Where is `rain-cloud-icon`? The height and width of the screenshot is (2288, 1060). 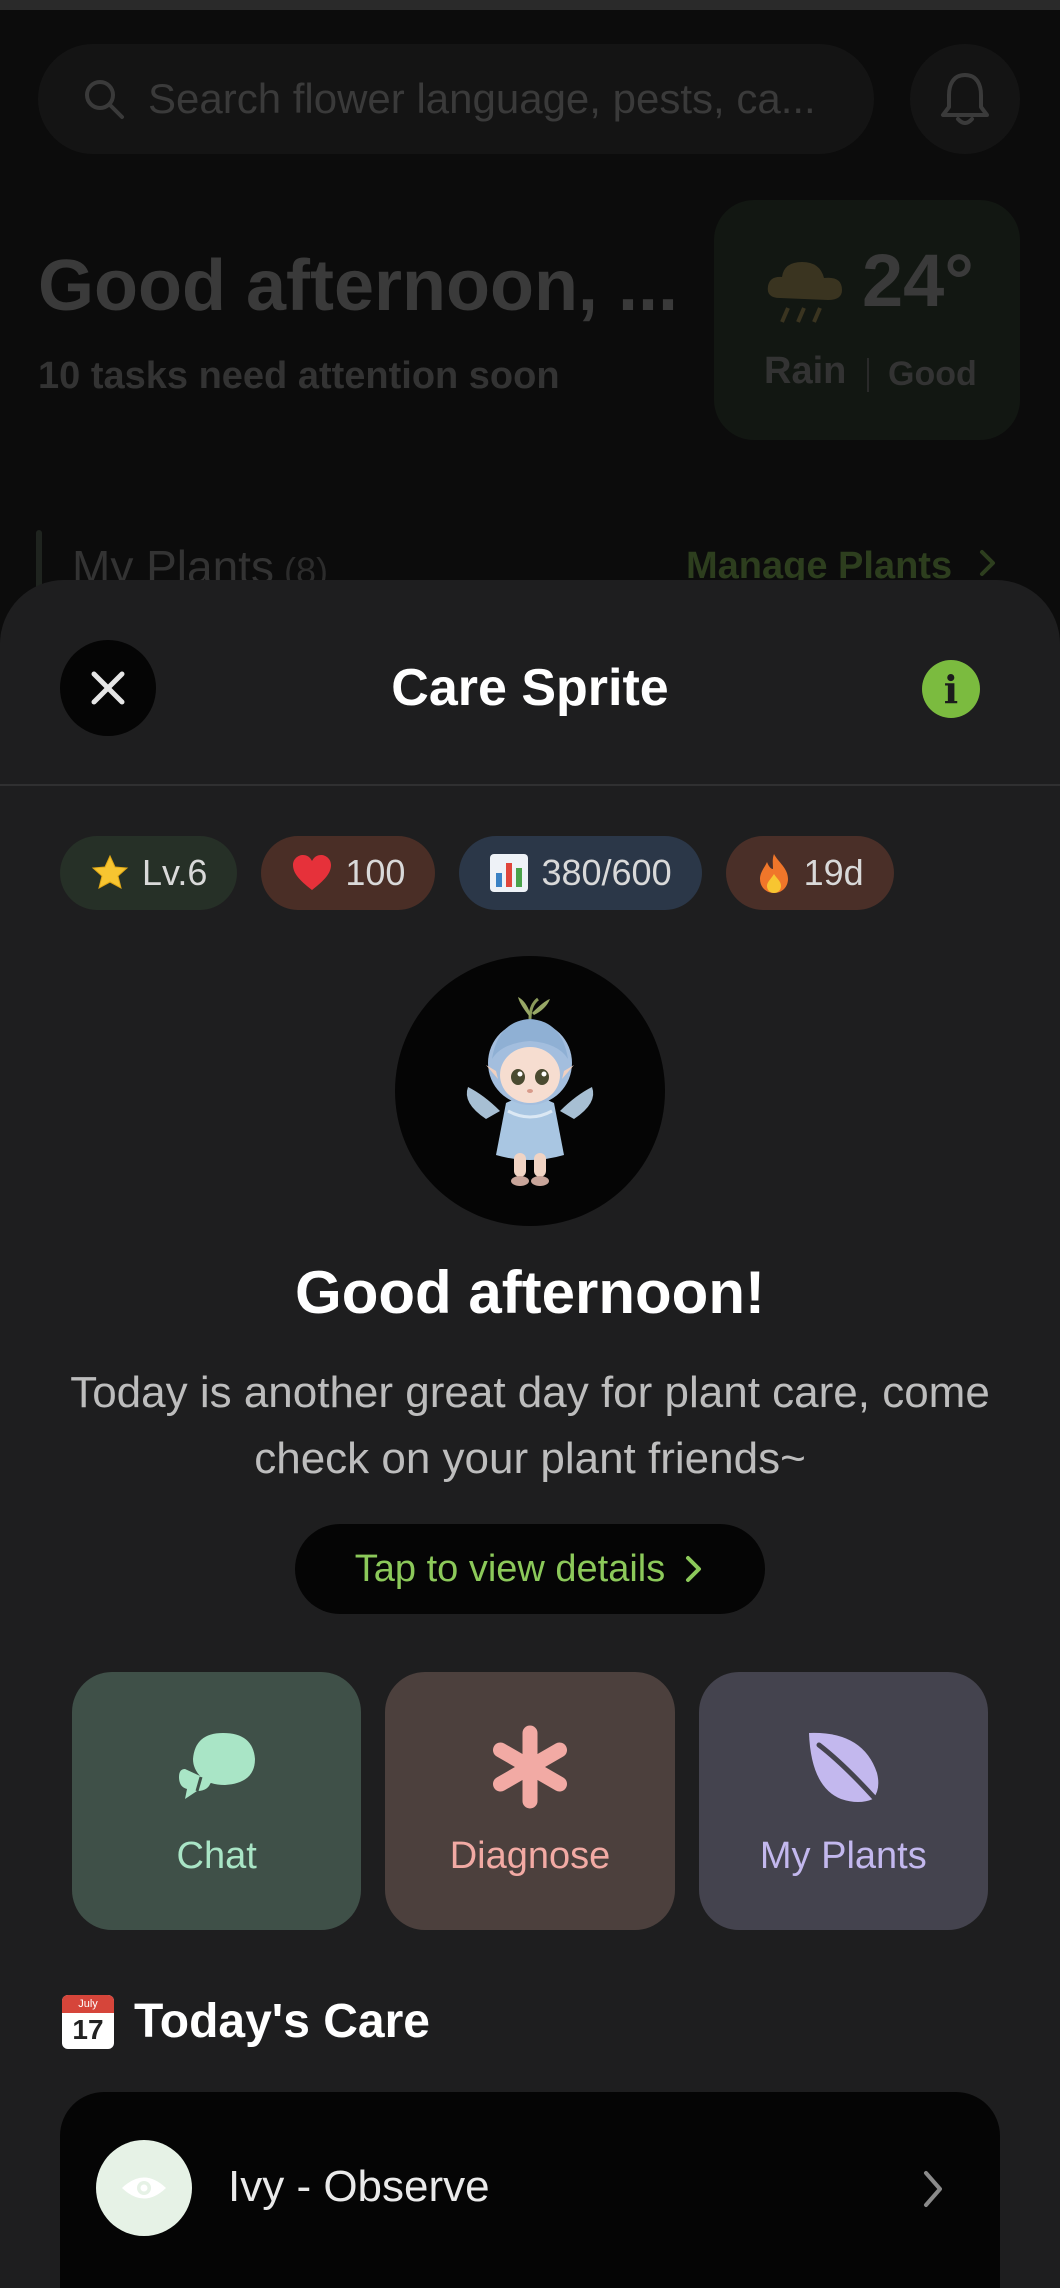 rain-cloud-icon is located at coordinates (804, 292).